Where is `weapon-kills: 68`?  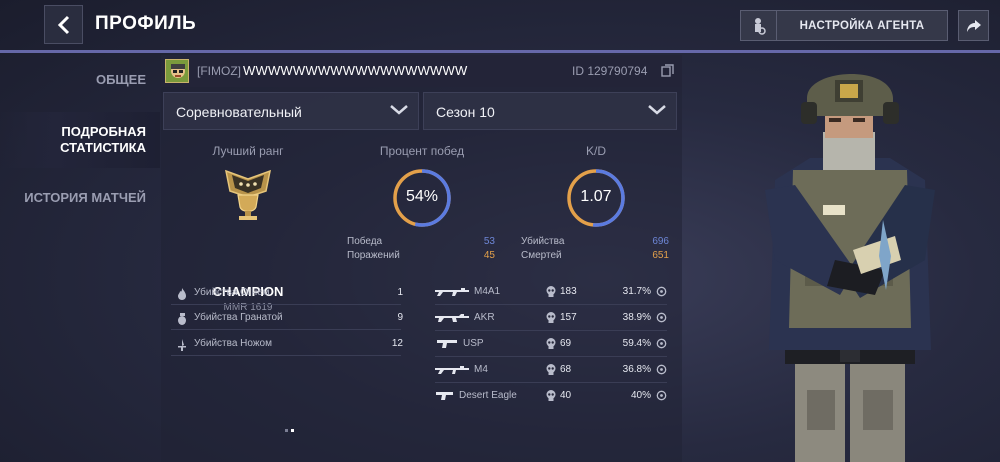
weapon-kills: 68 is located at coordinates (566, 369).